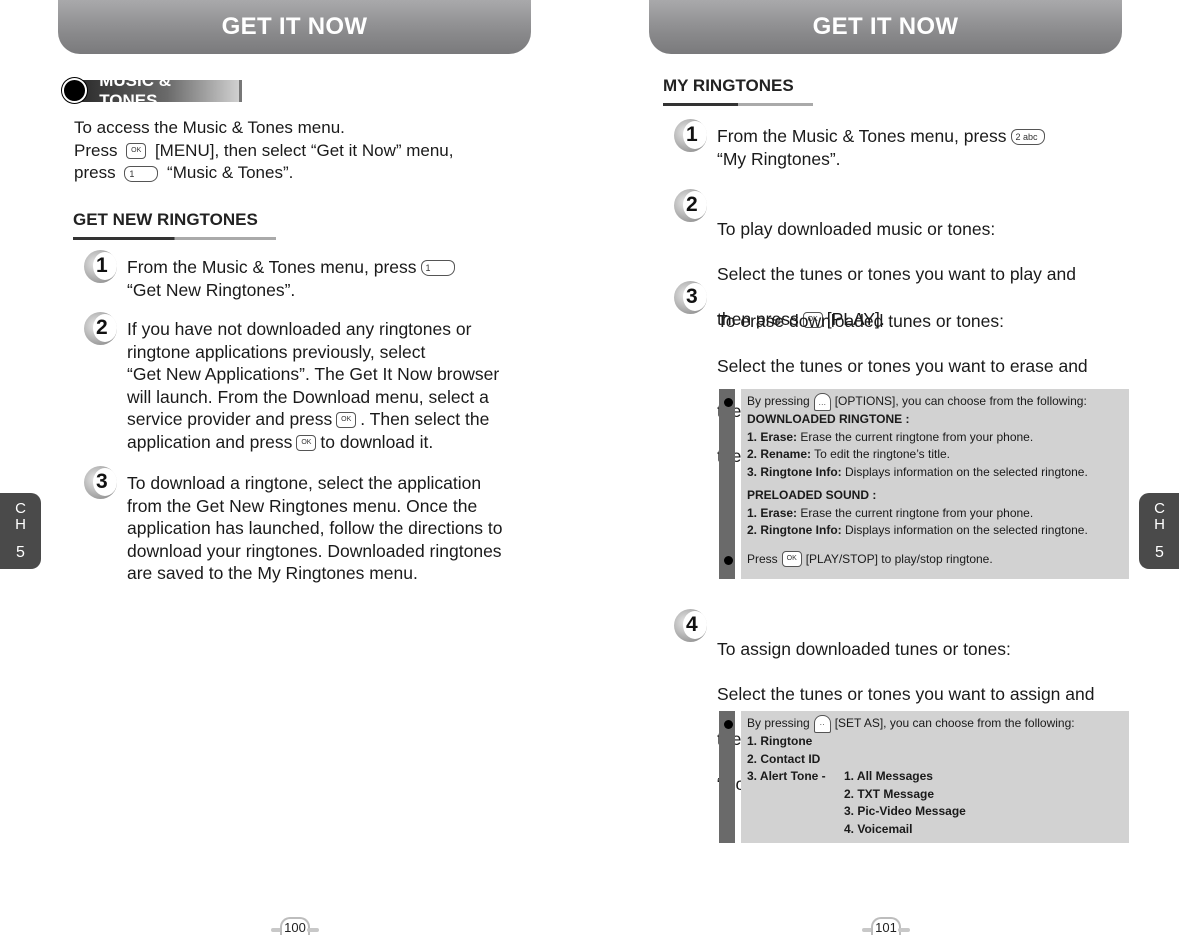  Describe the element at coordinates (75, 90) in the screenshot. I see `circle-icon` at that location.